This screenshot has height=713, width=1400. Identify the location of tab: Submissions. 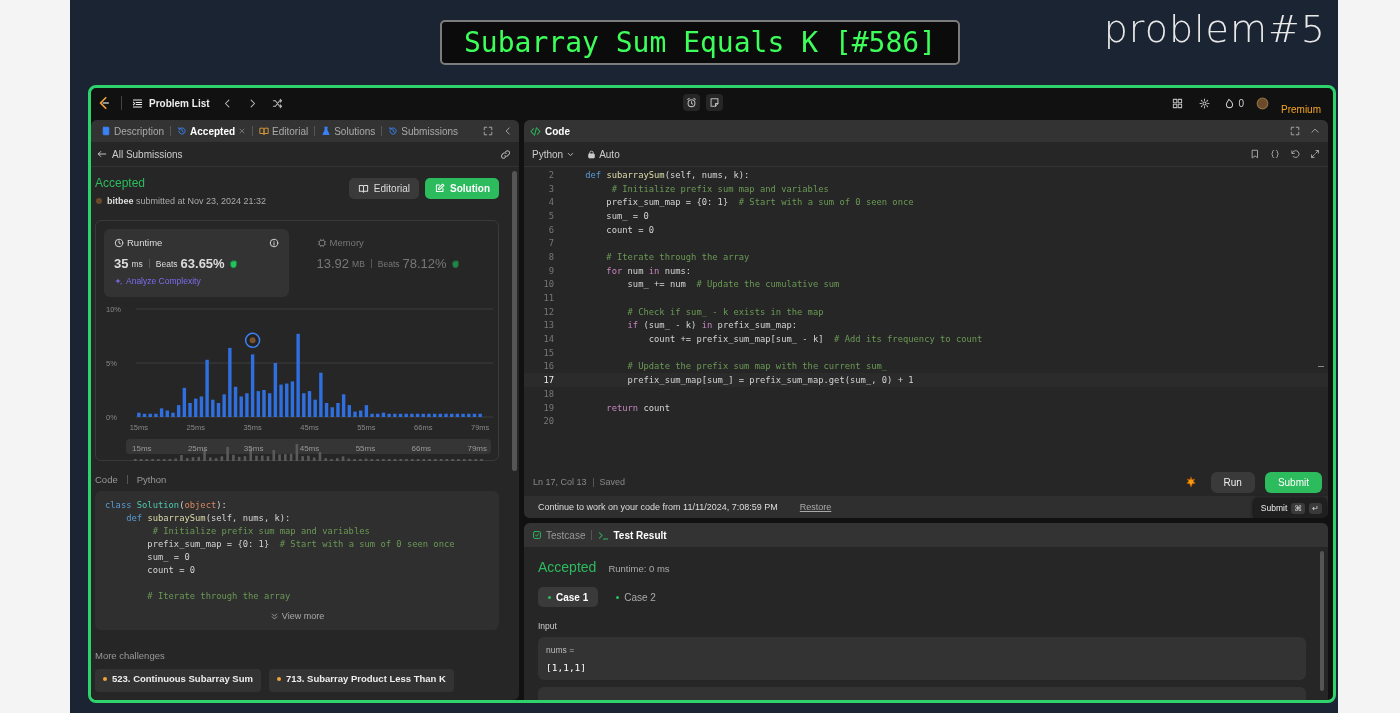
(423, 131).